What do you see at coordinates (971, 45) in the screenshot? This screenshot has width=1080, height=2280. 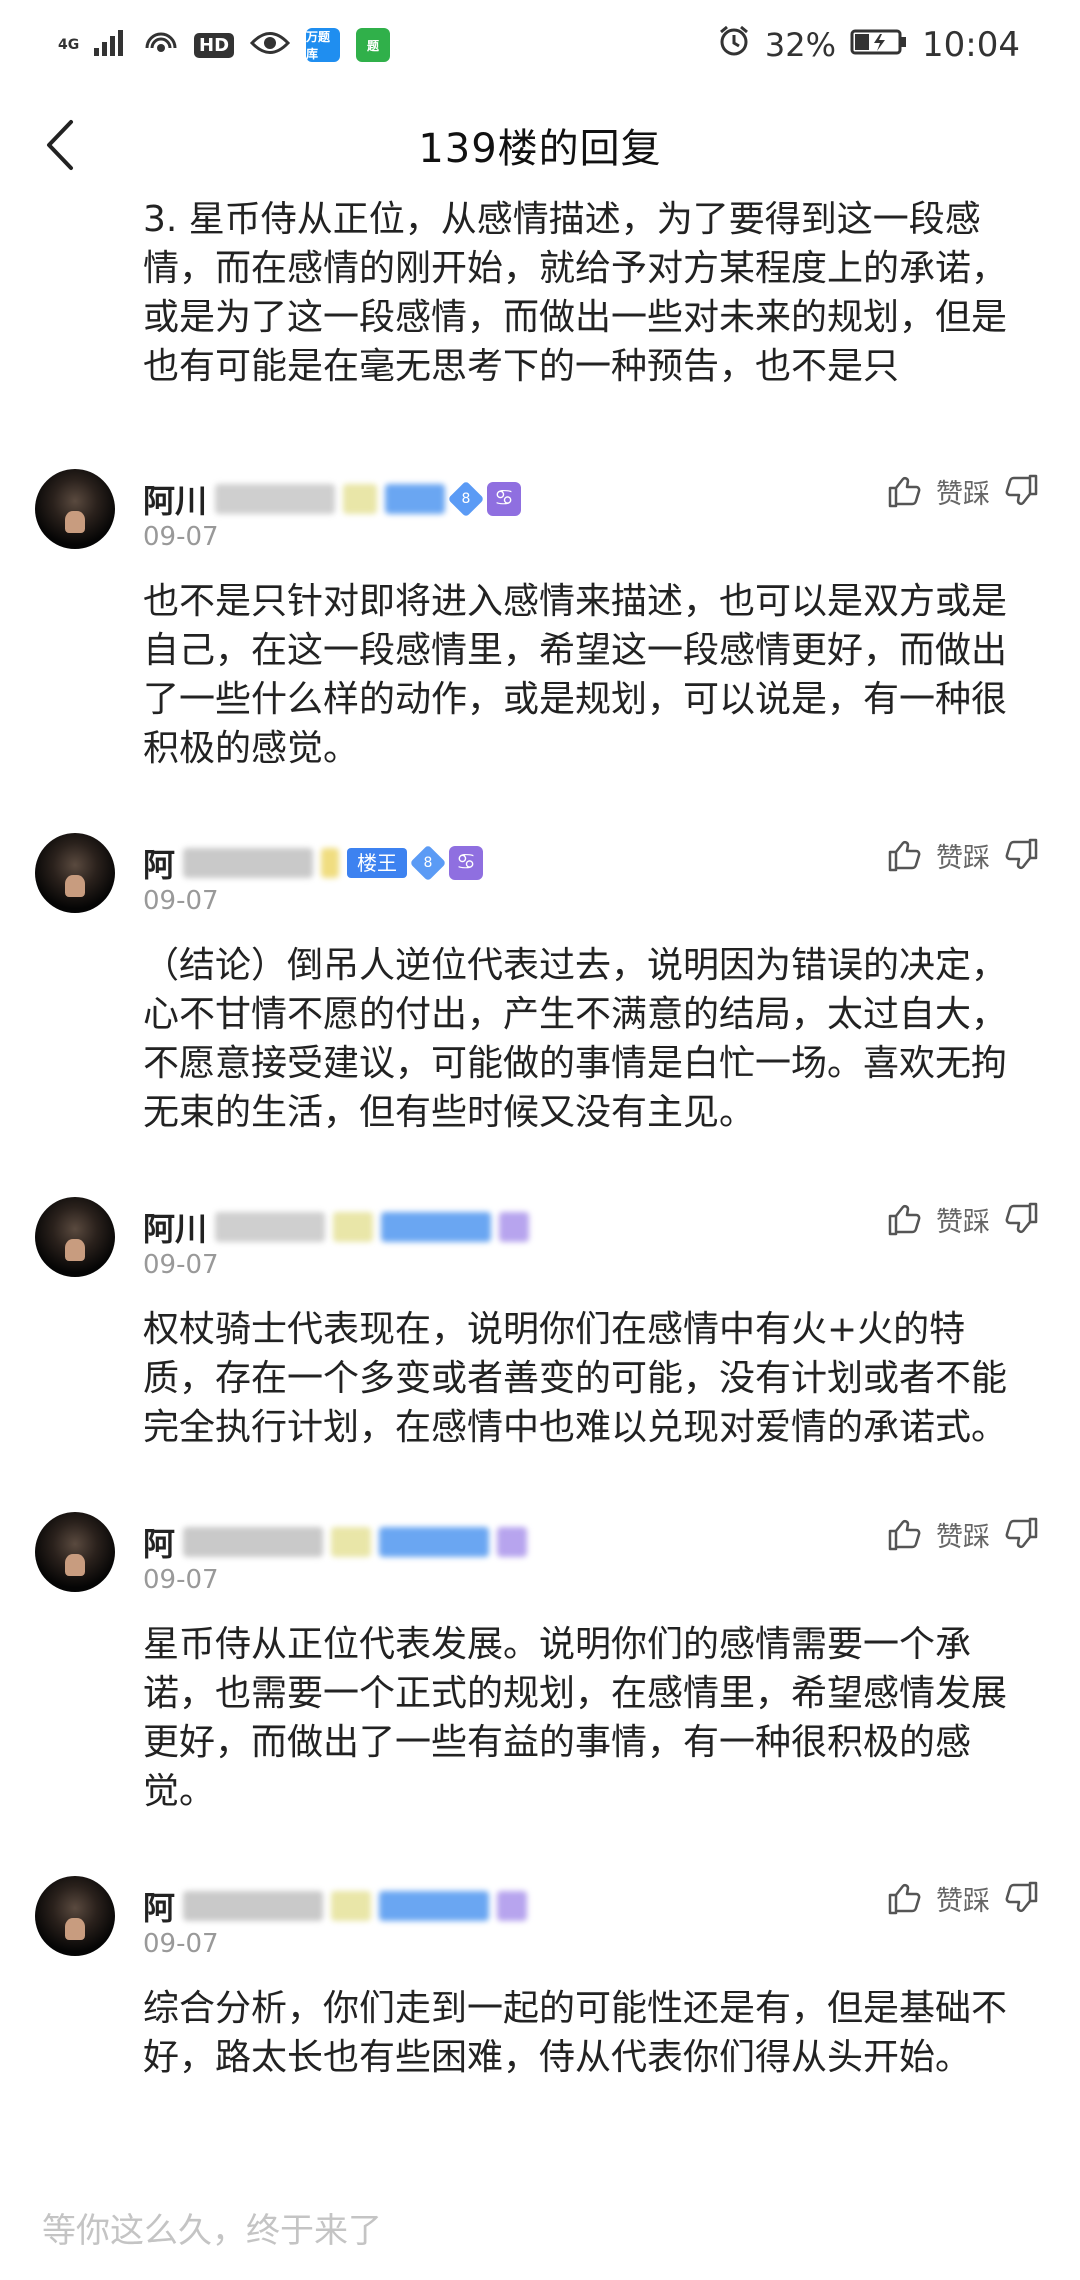 I see `clock: 10:04` at bounding box center [971, 45].